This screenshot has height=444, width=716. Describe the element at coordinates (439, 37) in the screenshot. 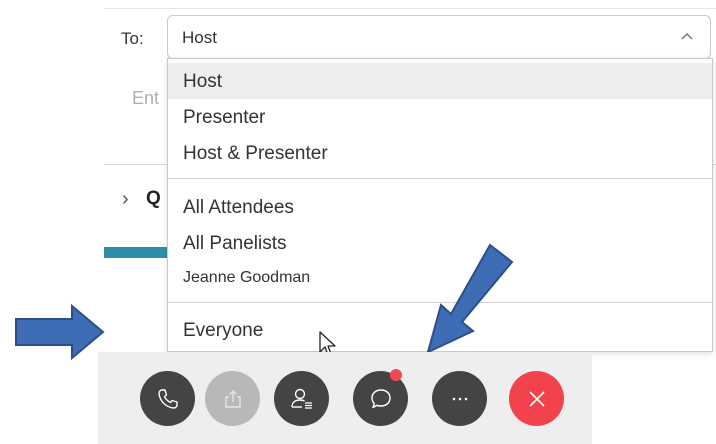

I see `recipient-select: Host` at that location.